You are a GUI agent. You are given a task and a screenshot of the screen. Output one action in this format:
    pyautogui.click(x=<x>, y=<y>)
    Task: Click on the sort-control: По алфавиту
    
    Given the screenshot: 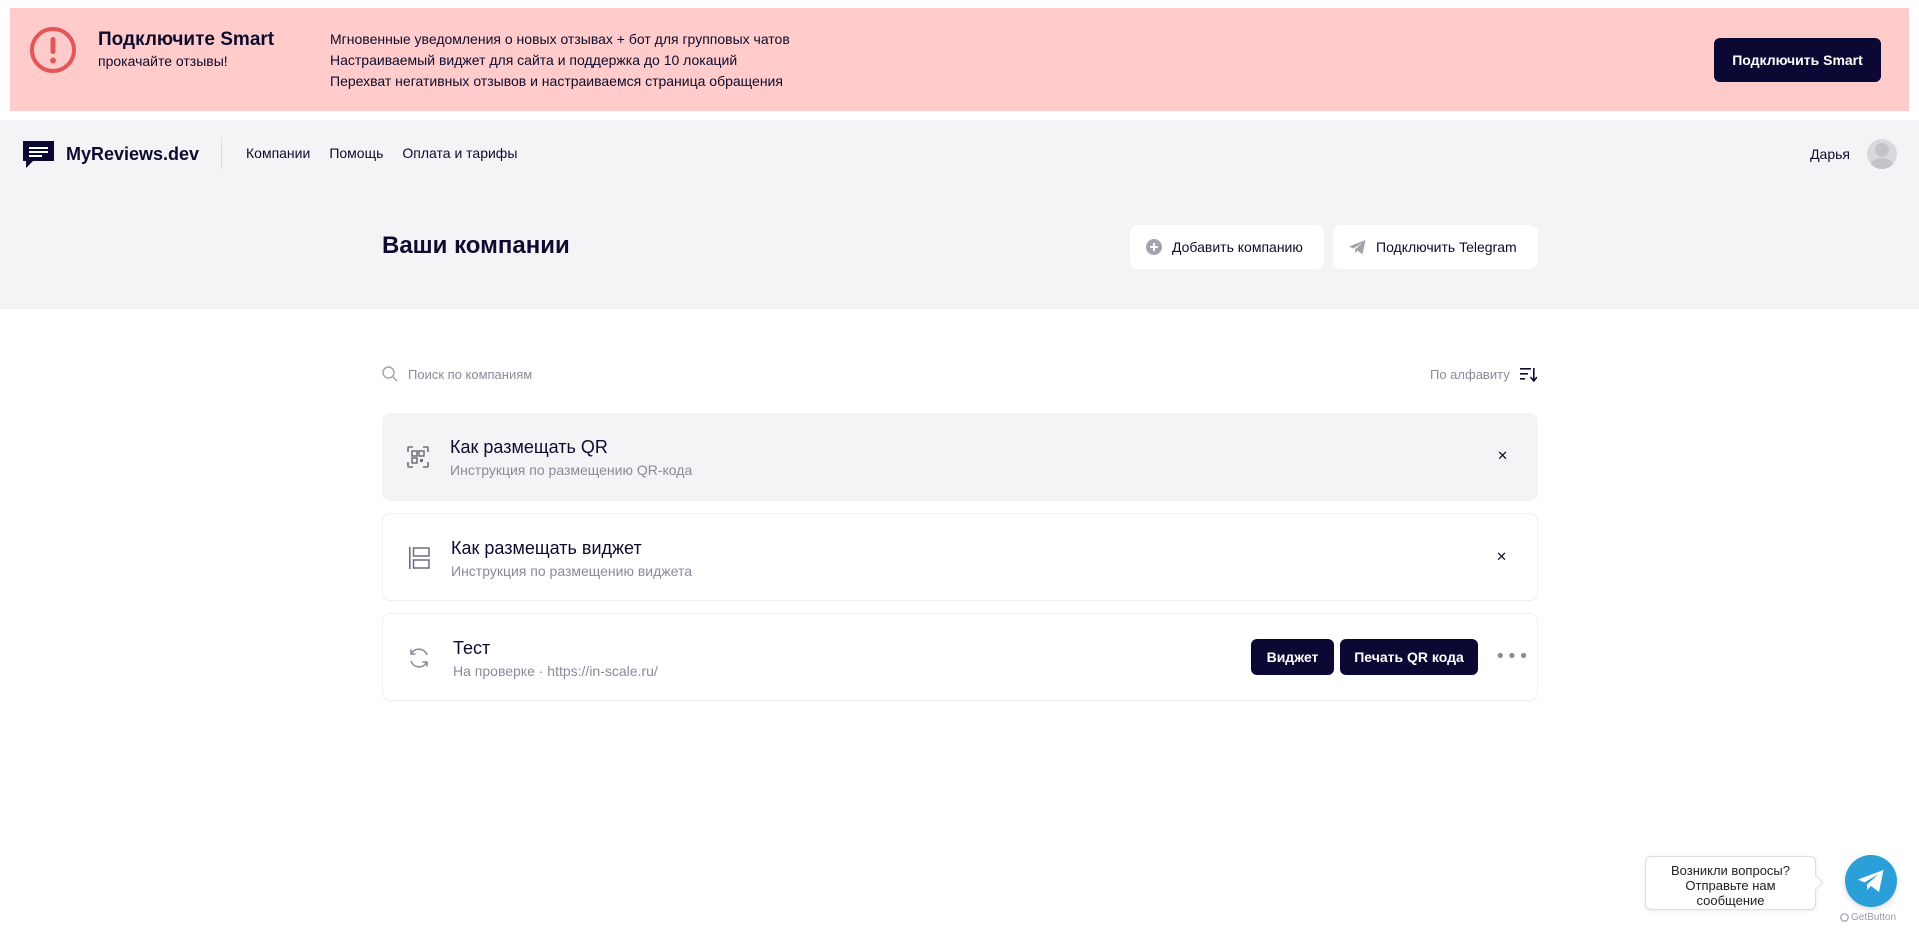 What is the action you would take?
    pyautogui.click(x=1483, y=374)
    